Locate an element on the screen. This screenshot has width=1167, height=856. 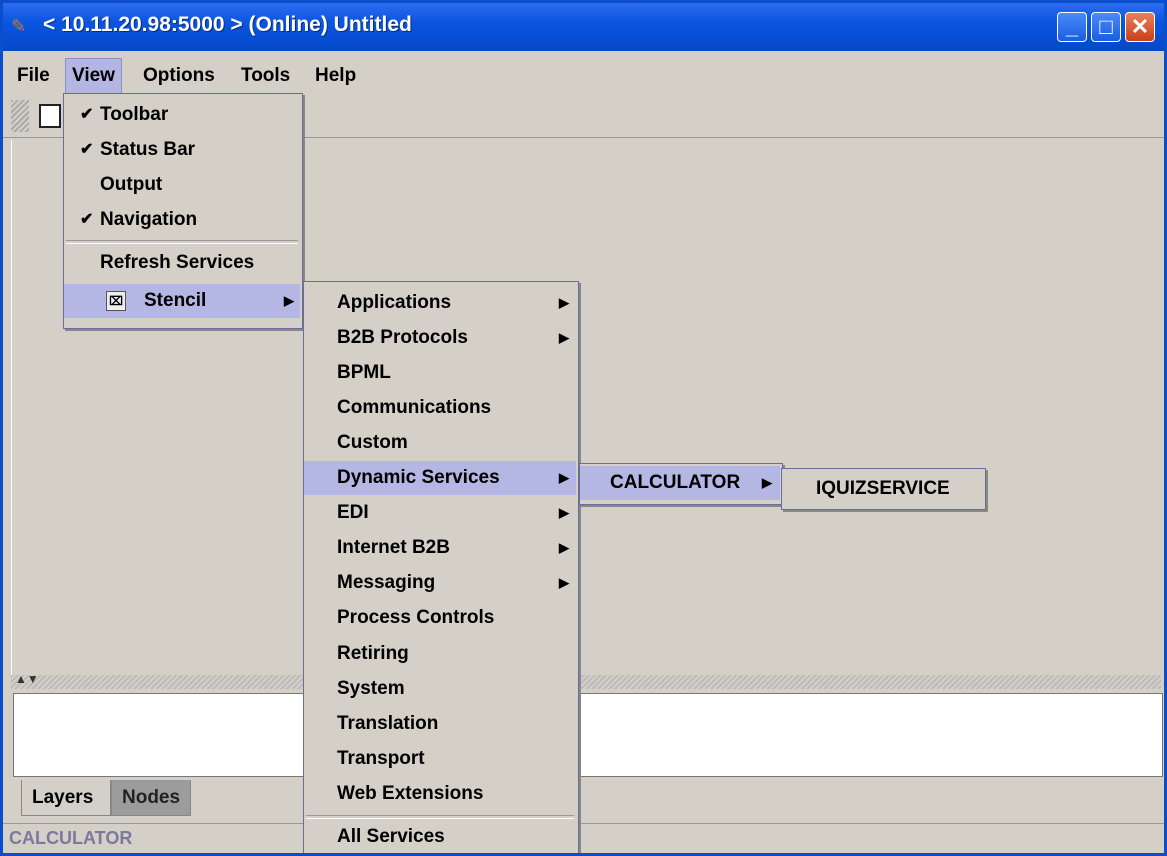
menu-item-messaging: Messaging ▶ is located at coordinates (440, 583).